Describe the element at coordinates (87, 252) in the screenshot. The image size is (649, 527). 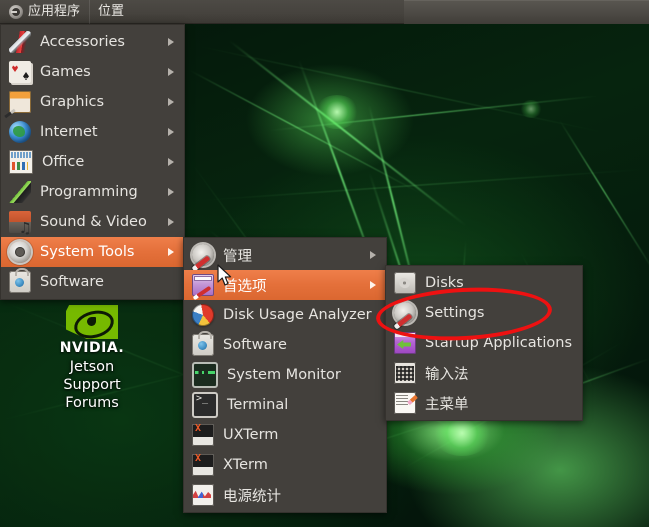
I see `menu-item-label: System Tools` at that location.